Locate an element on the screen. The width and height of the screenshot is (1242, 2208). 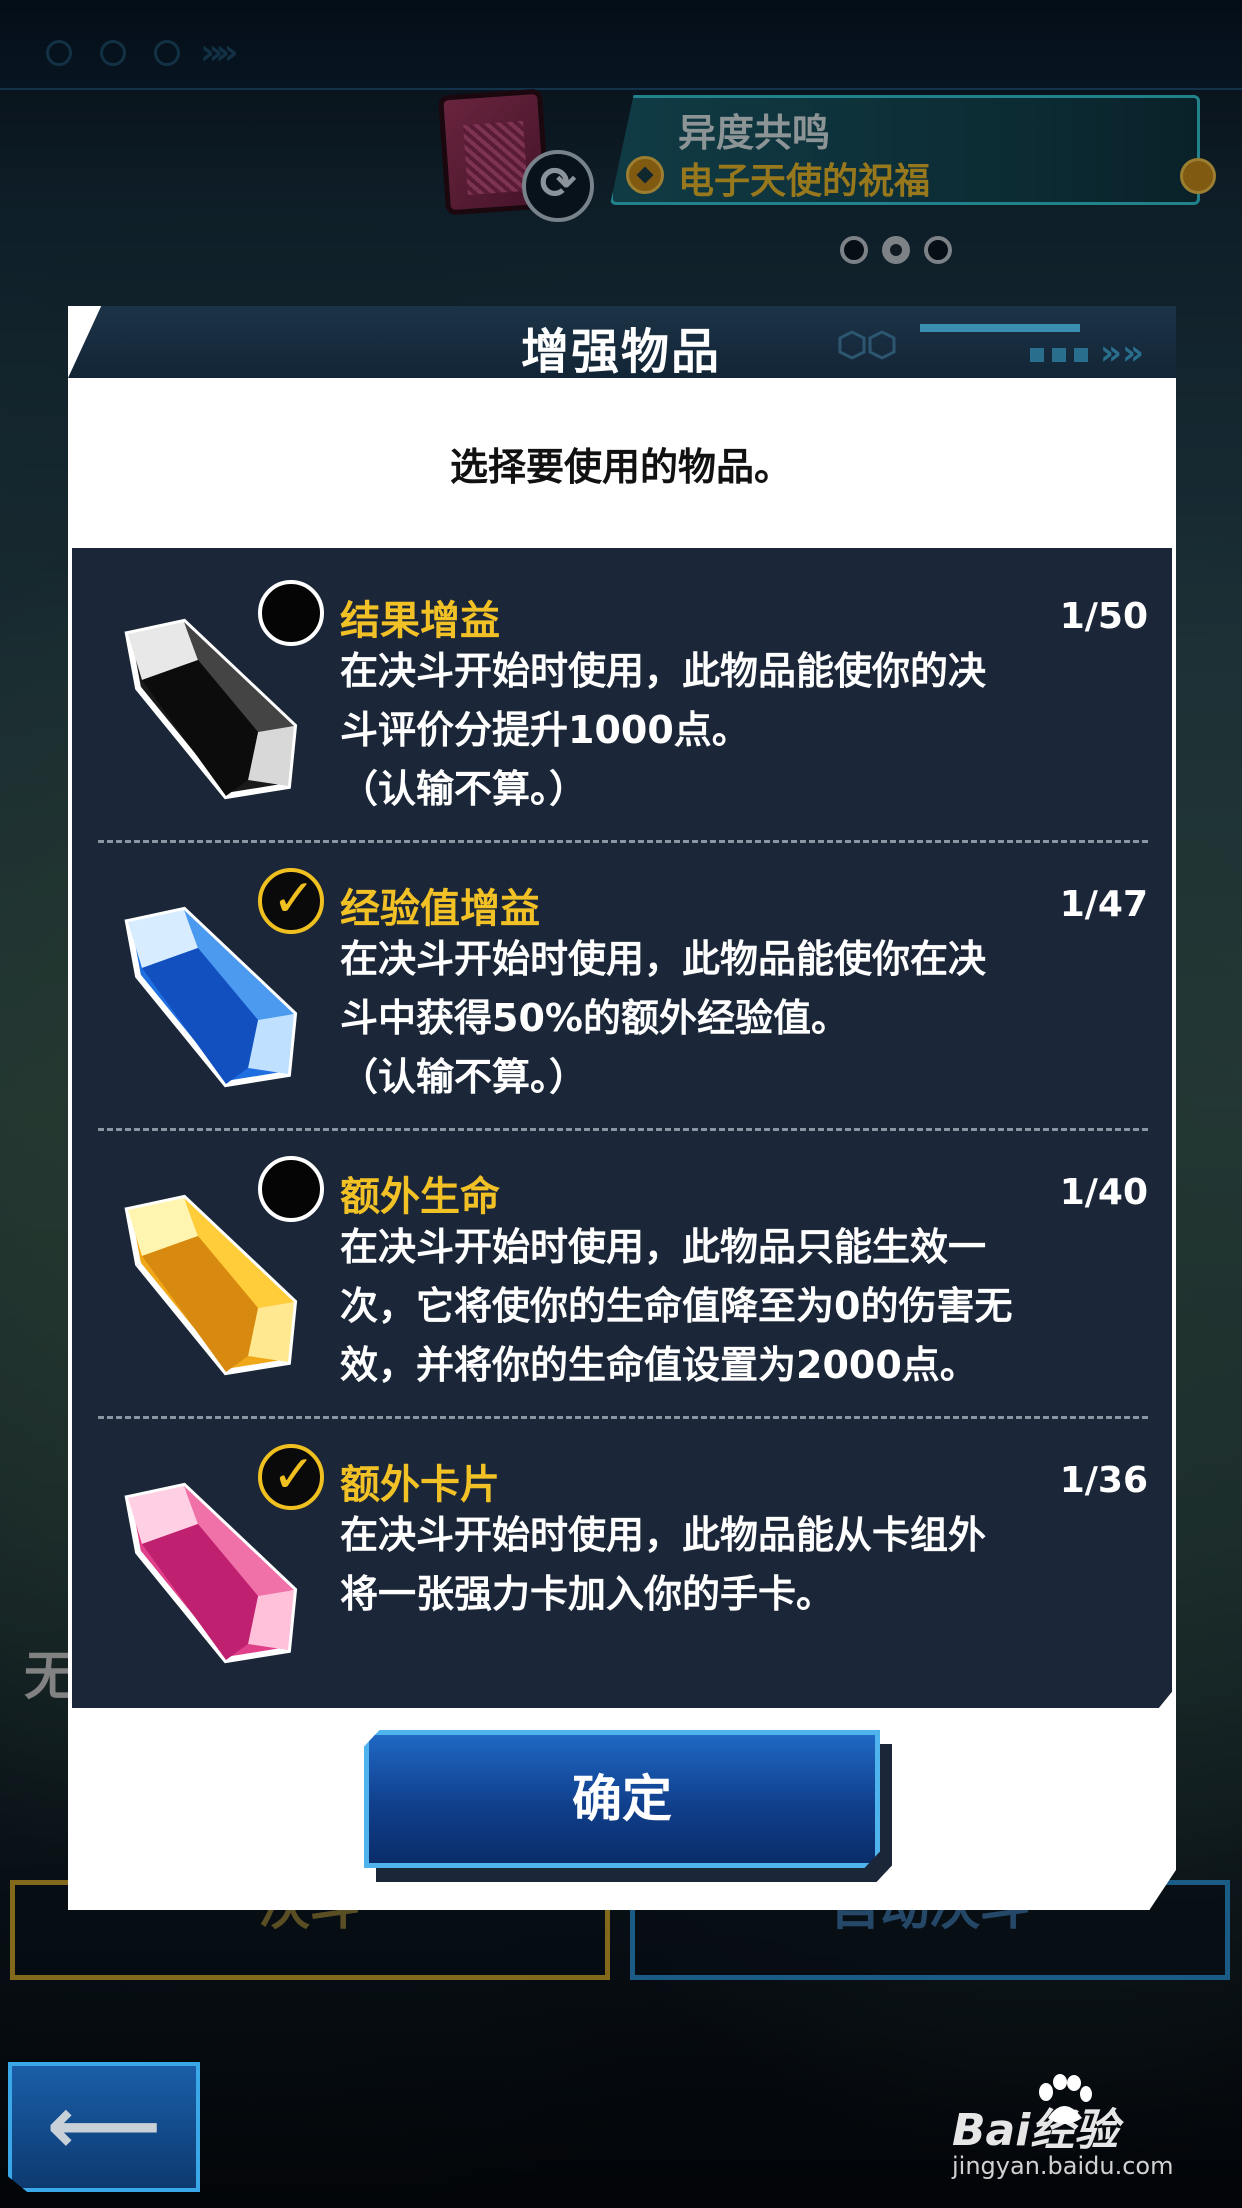
item-count: 1/47 is located at coordinates (1103, 904).